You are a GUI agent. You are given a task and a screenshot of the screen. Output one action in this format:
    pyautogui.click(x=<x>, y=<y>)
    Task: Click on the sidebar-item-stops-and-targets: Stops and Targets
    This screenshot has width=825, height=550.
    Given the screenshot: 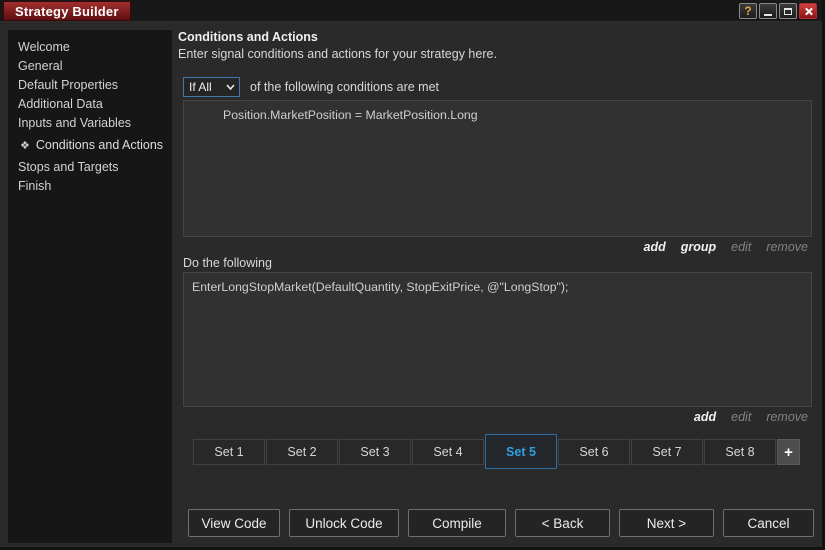 What is the action you would take?
    pyautogui.click(x=90, y=167)
    